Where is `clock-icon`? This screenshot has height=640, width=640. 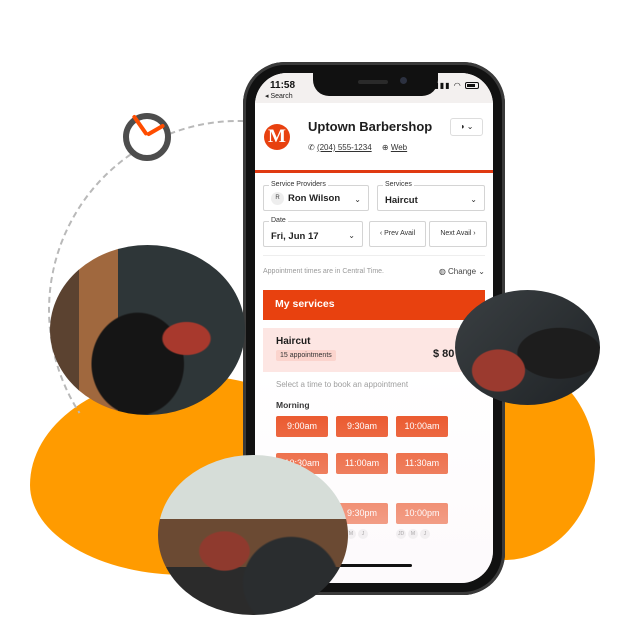 clock-icon is located at coordinates (147, 137).